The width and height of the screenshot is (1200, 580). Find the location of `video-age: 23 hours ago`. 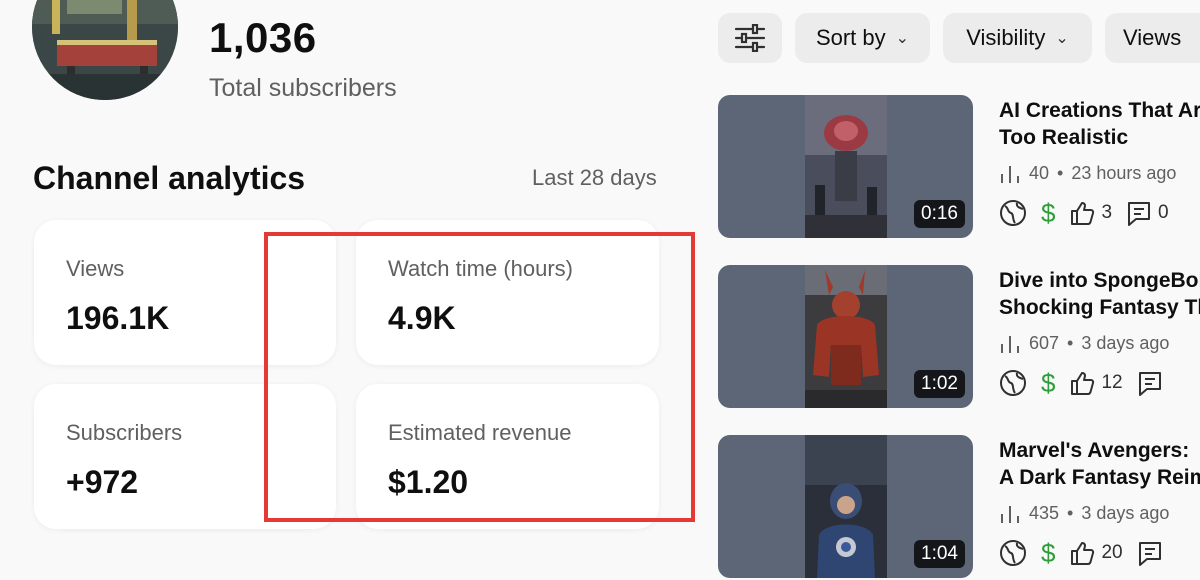

video-age: 23 hours ago is located at coordinates (1124, 173).